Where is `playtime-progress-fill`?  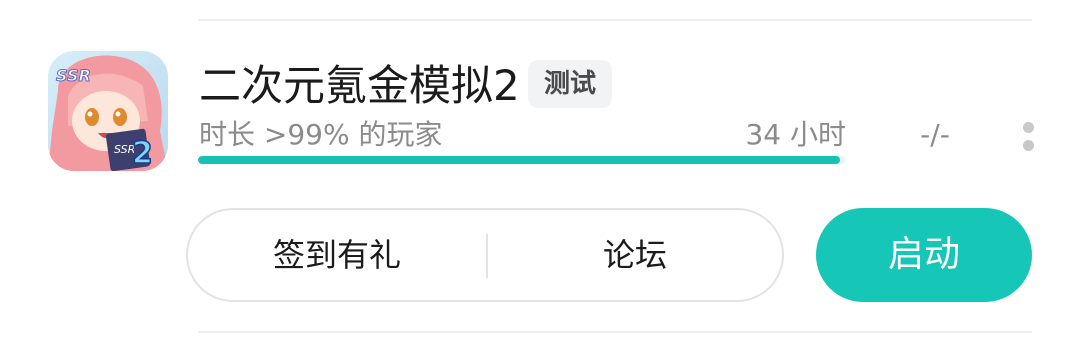
playtime-progress-fill is located at coordinates (519, 160).